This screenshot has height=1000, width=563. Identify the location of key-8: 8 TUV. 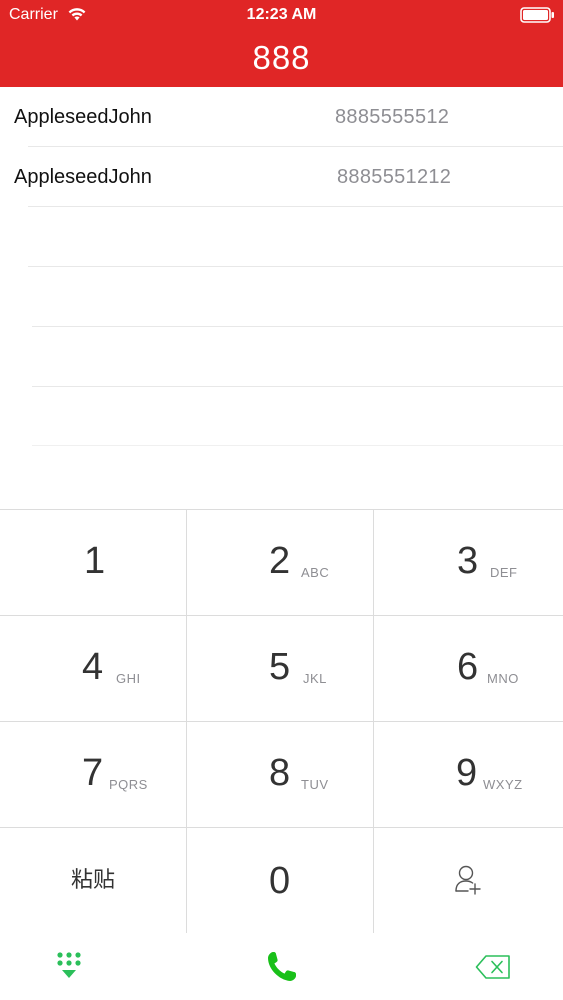
(280, 775).